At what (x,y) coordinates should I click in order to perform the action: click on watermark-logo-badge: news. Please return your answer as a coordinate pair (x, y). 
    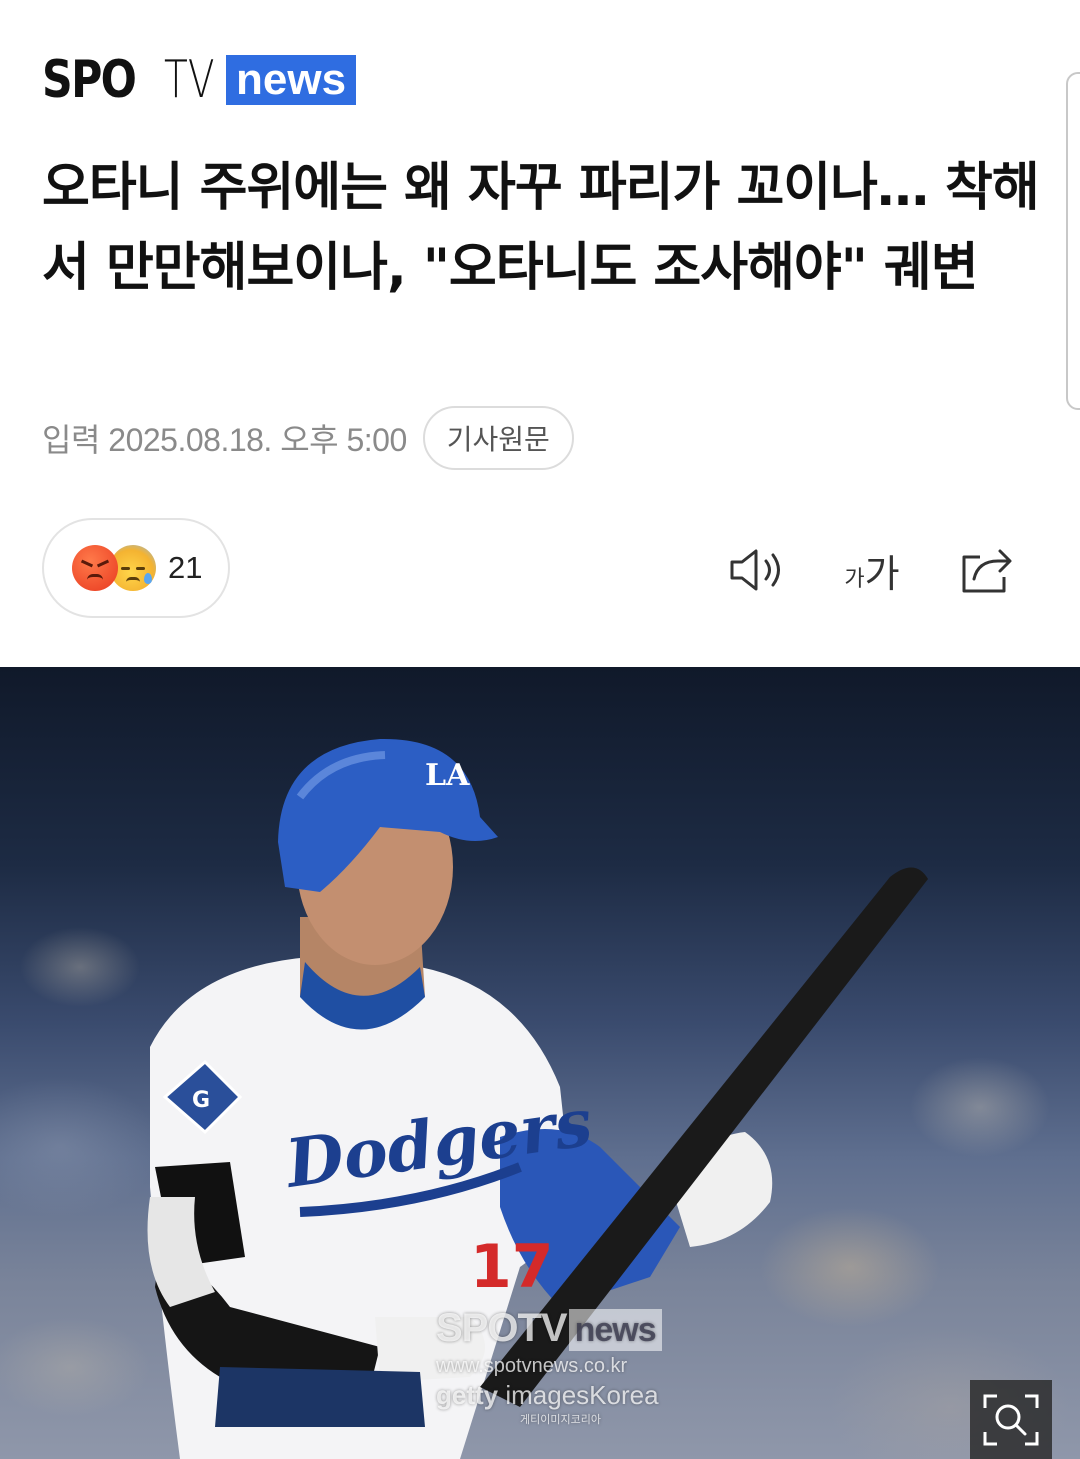
    Looking at the image, I should click on (615, 1330).